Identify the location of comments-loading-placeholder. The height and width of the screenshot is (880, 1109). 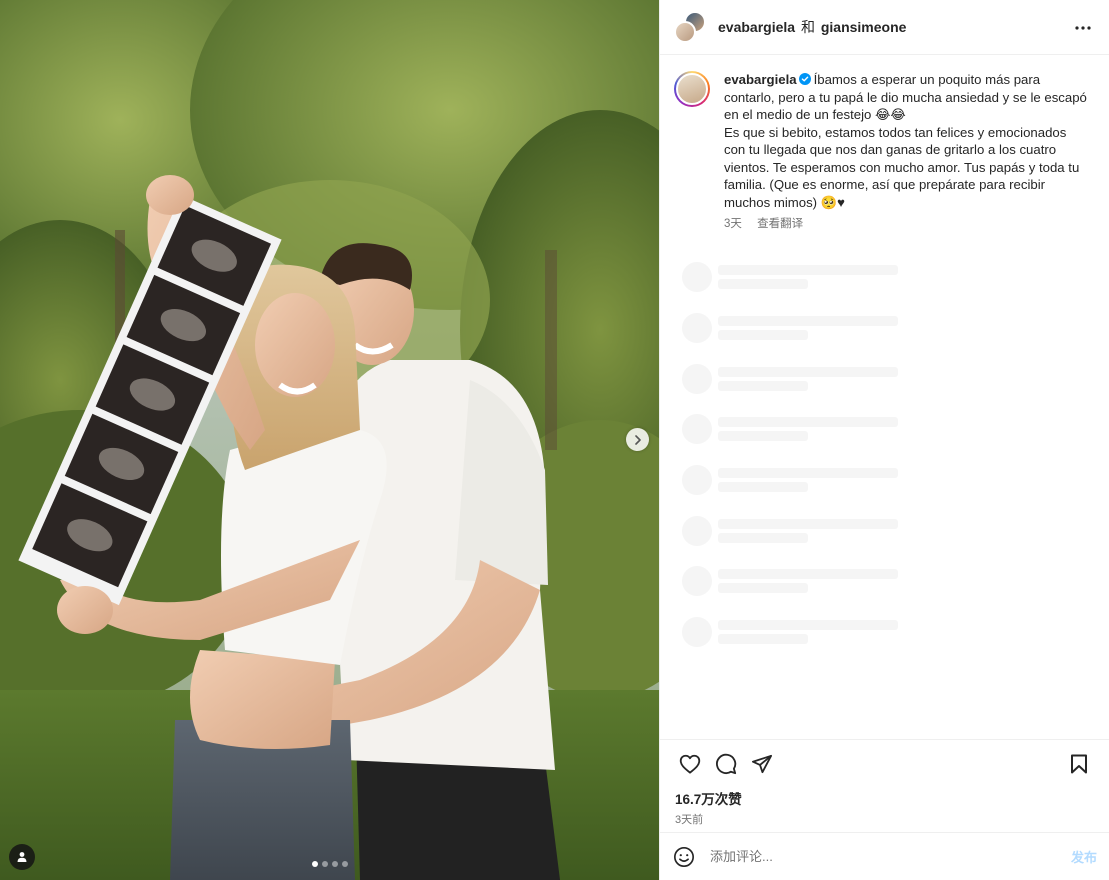
(790, 455).